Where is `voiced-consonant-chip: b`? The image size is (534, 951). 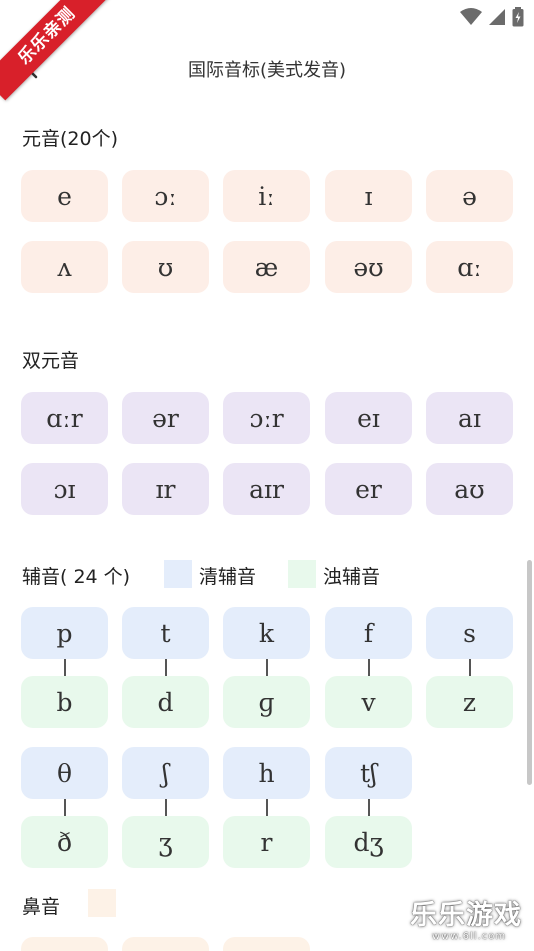
voiced-consonant-chip: b is located at coordinates (64, 702).